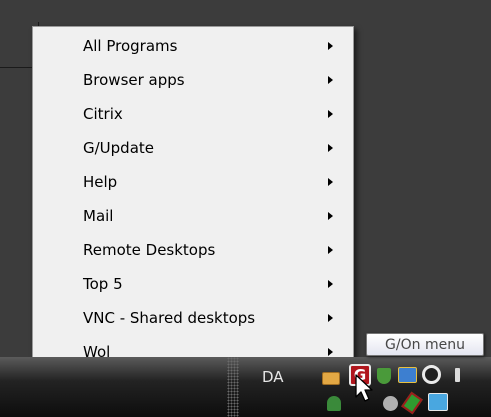 This screenshot has width=491, height=417. I want to click on menu-item-label: Remote Desktops, so click(149, 250).